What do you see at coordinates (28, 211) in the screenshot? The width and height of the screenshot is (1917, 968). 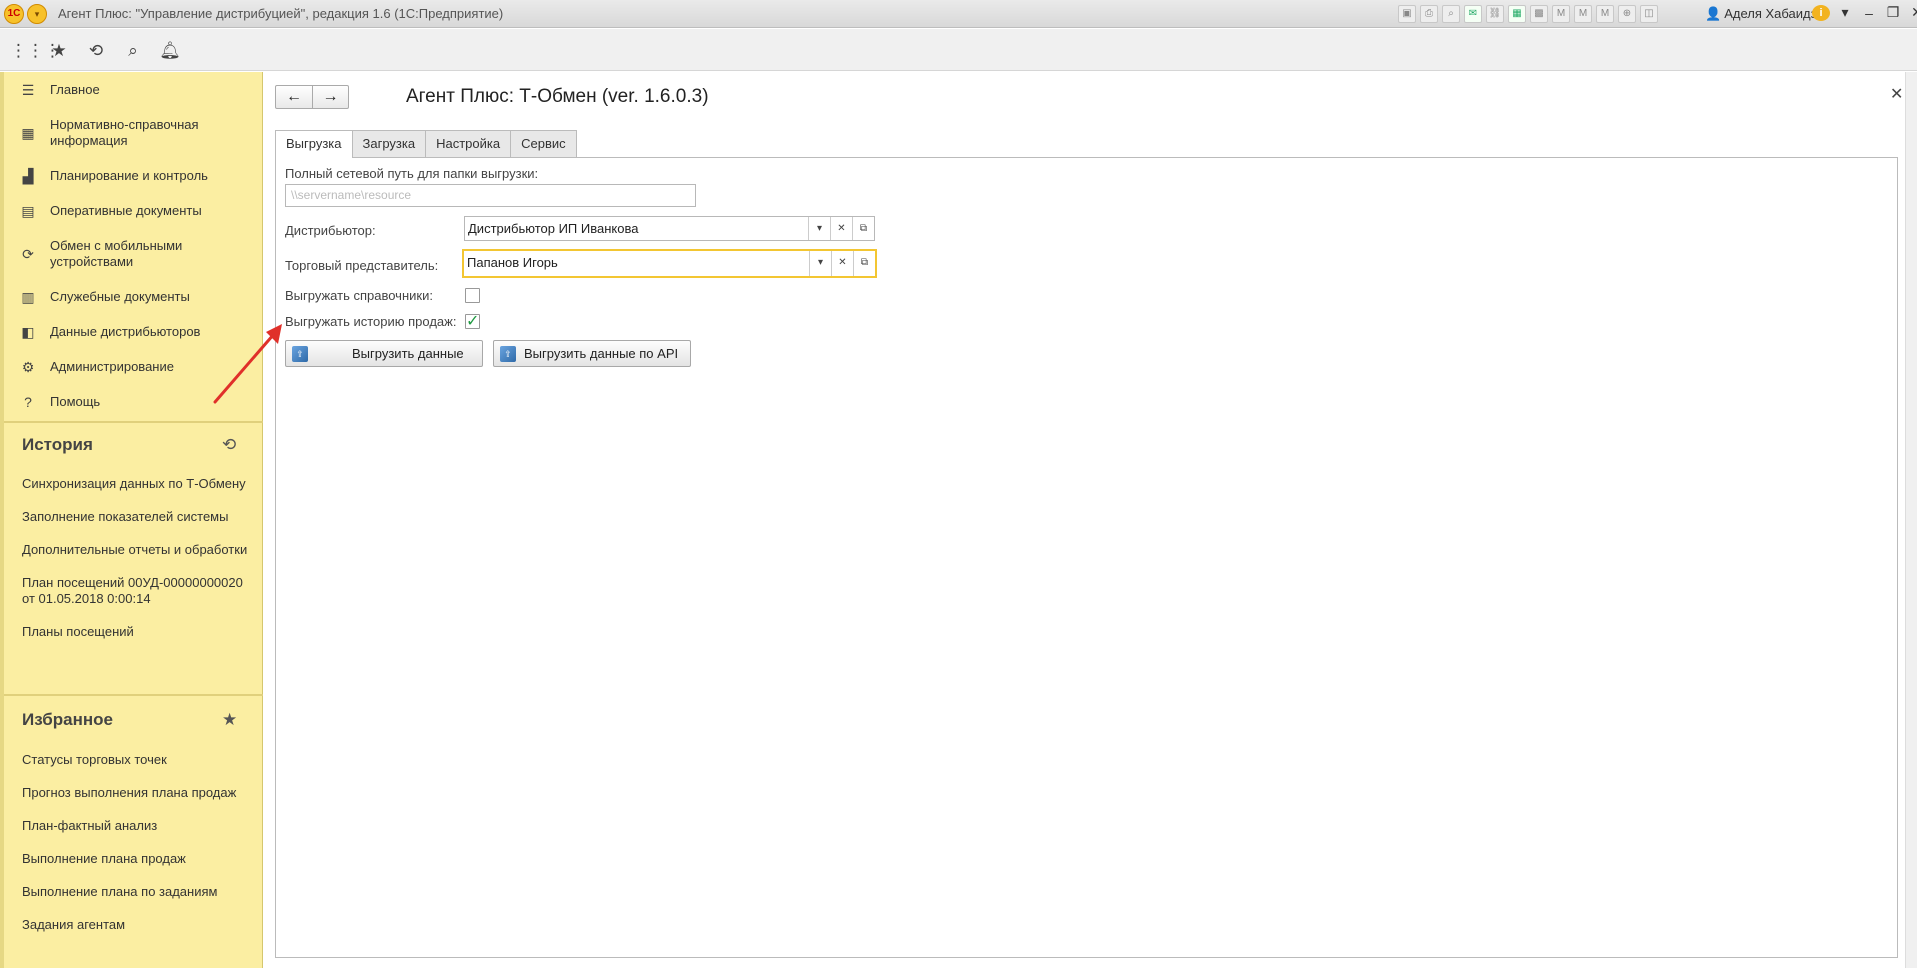 I see `documents-icon: ▤` at bounding box center [28, 211].